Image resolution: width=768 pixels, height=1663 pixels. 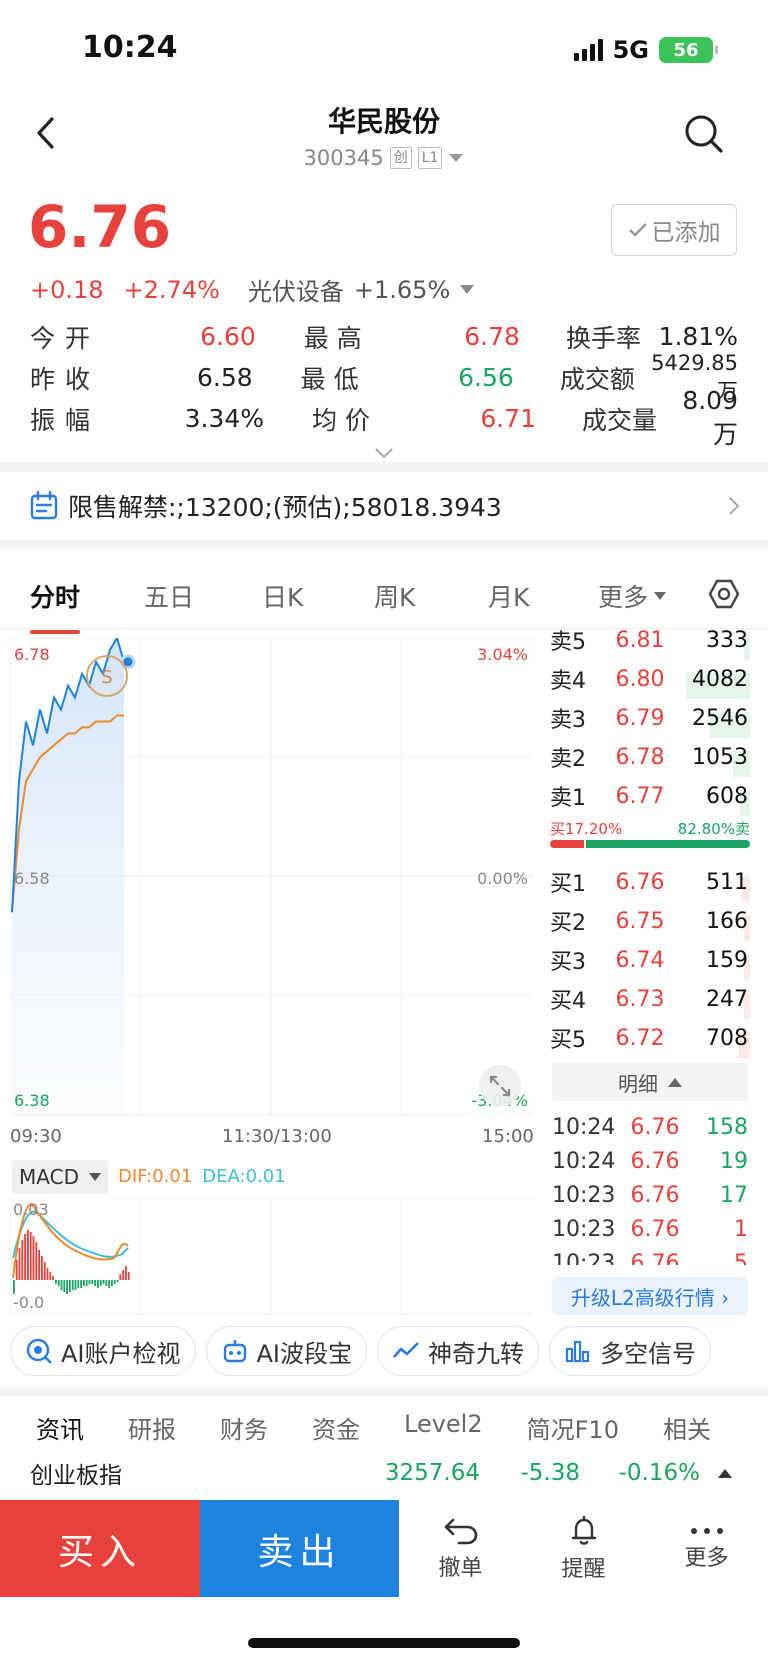 I want to click on trade-time: 10:23, so click(x=584, y=1229).